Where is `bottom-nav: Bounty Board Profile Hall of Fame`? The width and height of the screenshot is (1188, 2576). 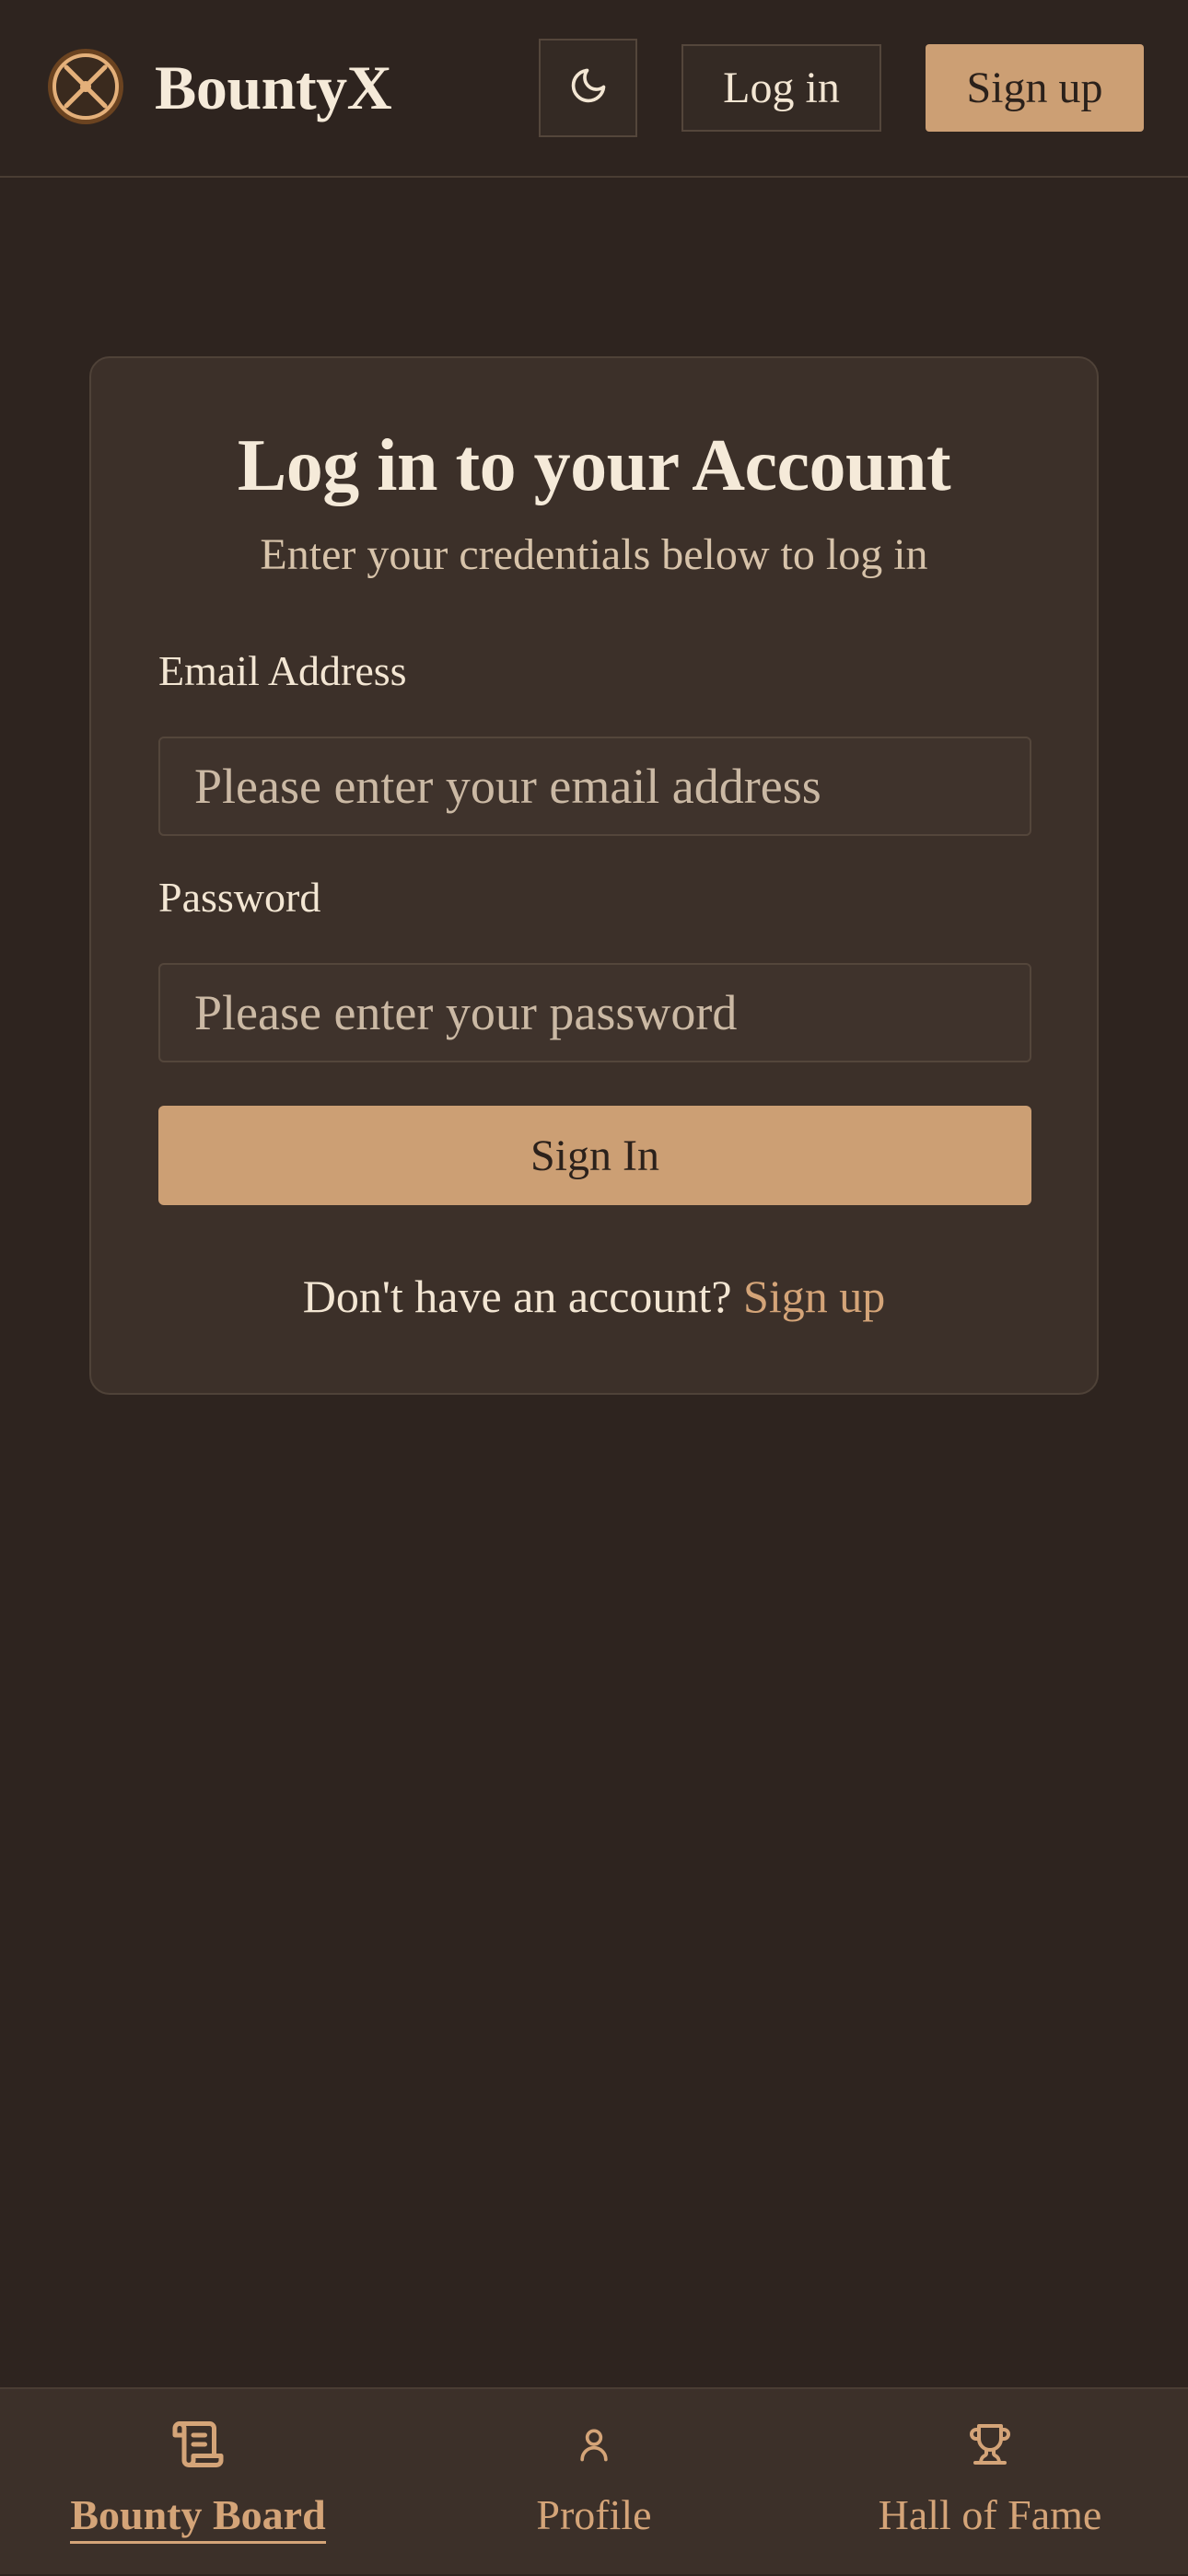 bottom-nav: Bounty Board Profile Hall of Fame is located at coordinates (594, 2480).